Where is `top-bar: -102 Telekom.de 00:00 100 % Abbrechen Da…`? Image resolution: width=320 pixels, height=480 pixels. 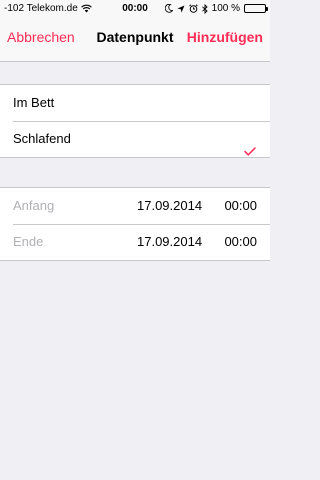 top-bar: -102 Telekom.de 00:00 100 % Abbrechen Da… is located at coordinates (135, 31).